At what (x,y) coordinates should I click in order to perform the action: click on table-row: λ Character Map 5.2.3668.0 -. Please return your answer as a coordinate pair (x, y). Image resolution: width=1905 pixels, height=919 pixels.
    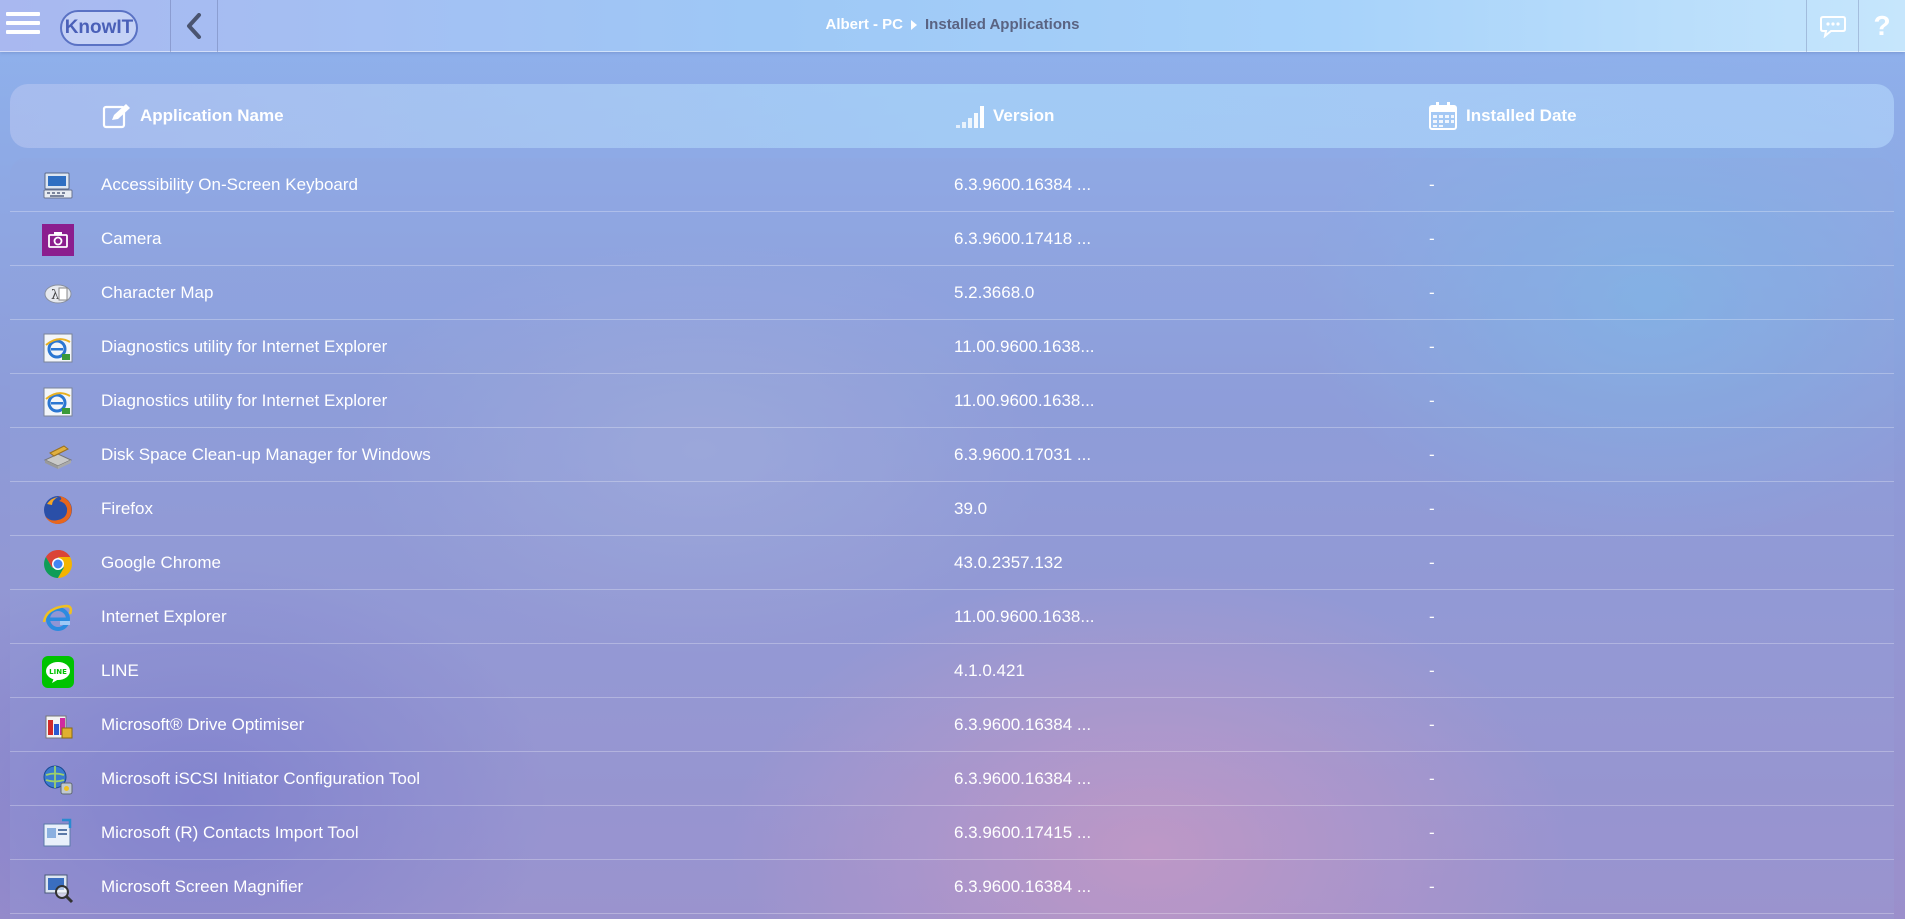
    Looking at the image, I should click on (952, 293).